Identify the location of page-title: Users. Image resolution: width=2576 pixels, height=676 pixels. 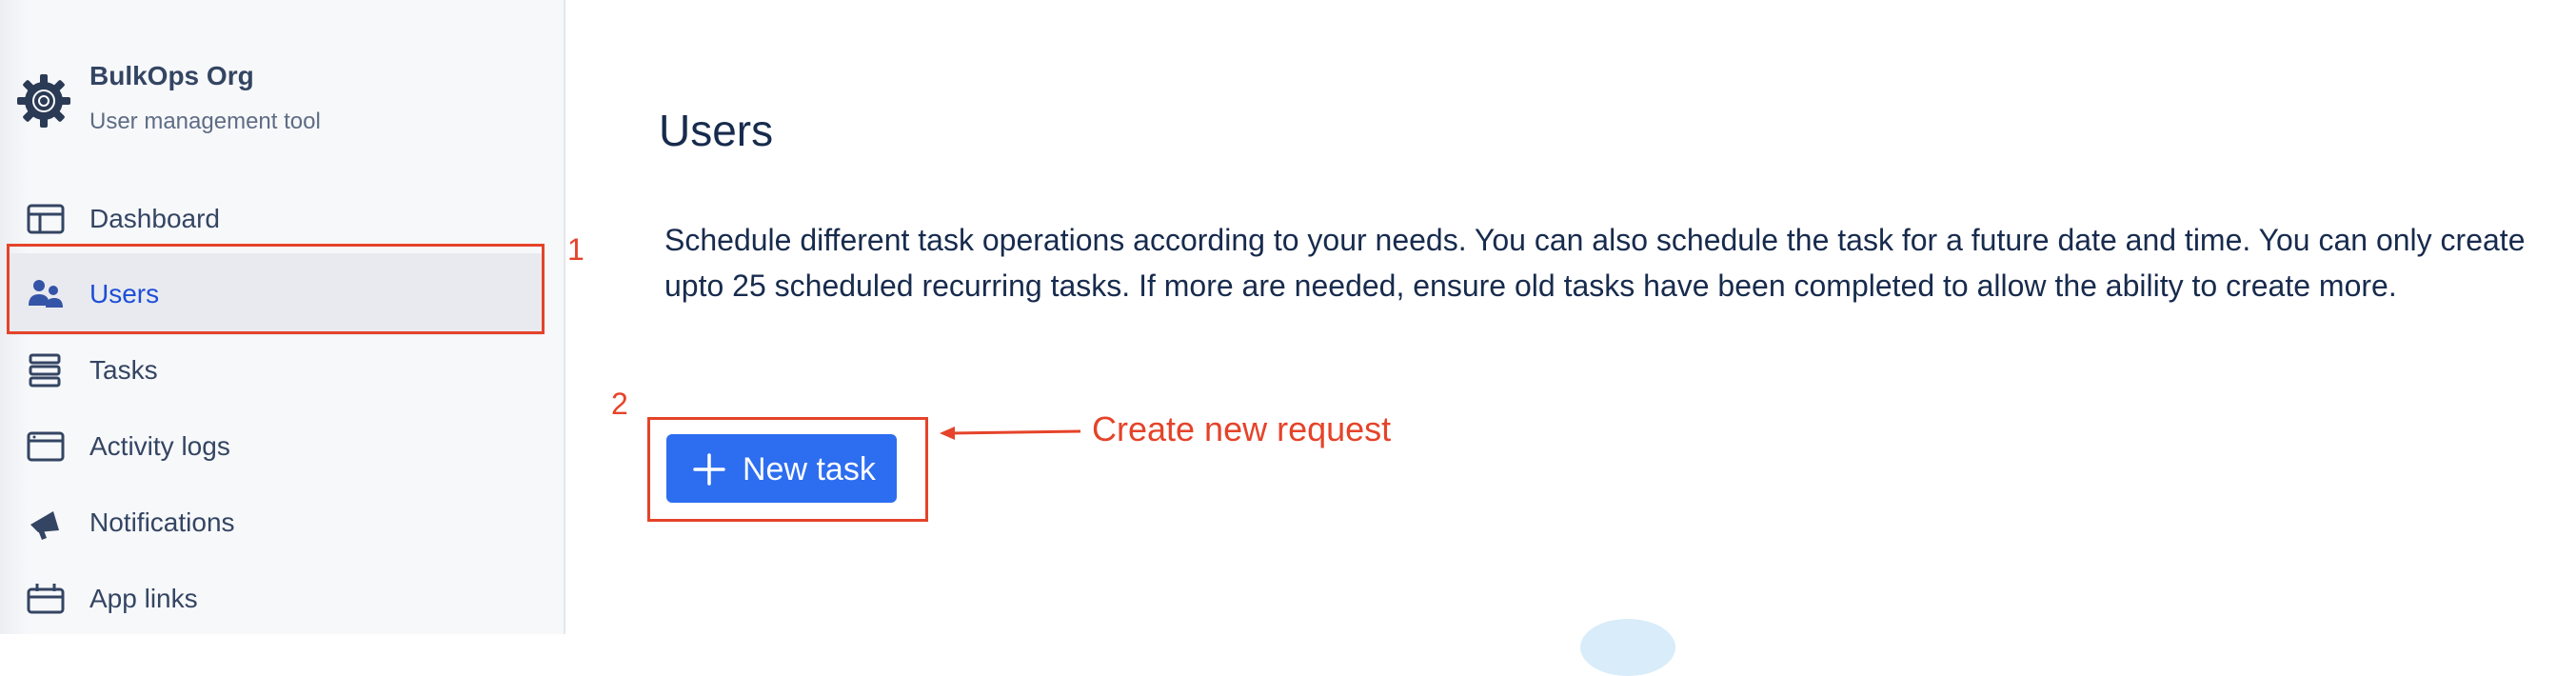
(716, 130).